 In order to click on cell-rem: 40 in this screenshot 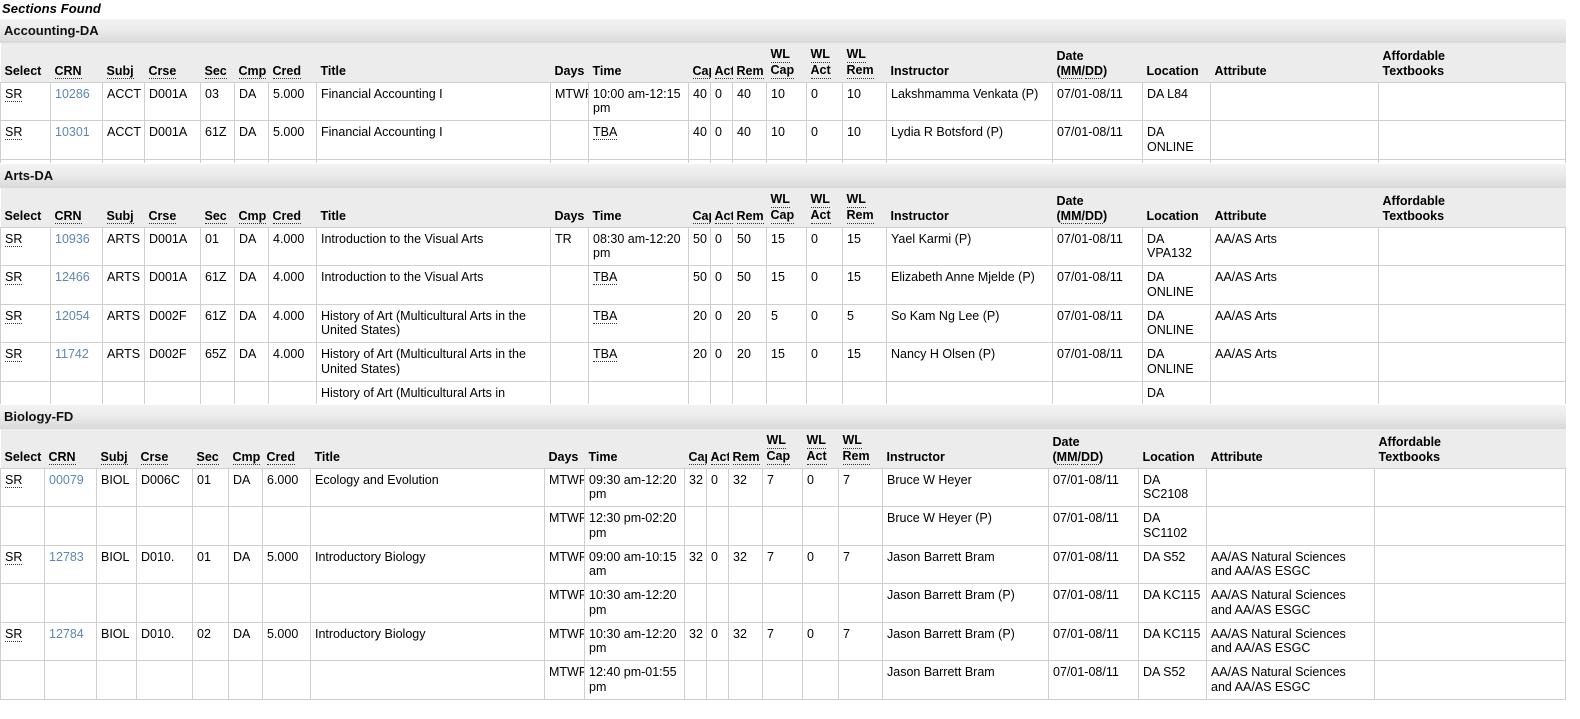, I will do `click(749, 140)`.